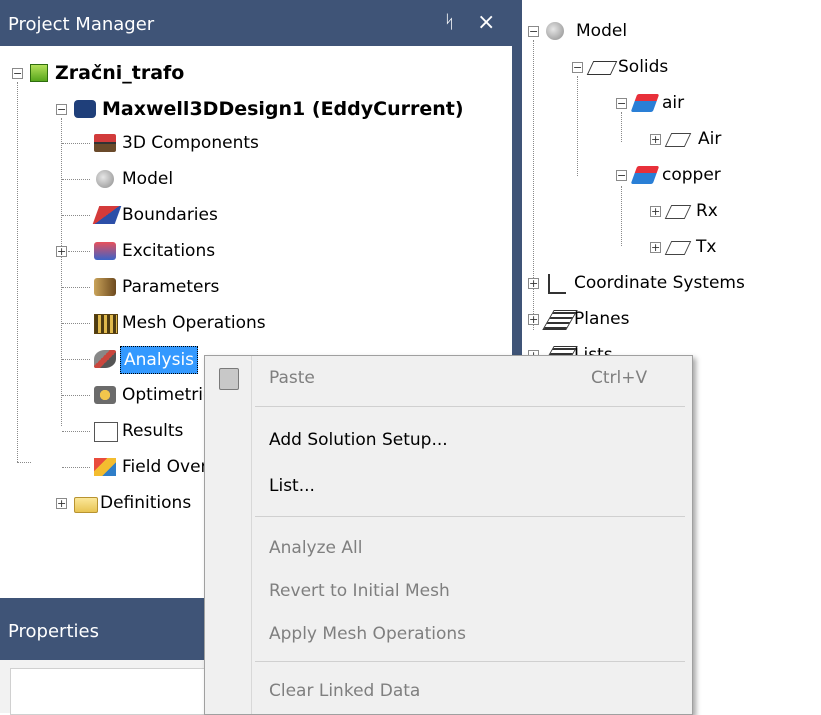 This screenshot has height=715, width=821. I want to click on 3d-components-icon, so click(105, 143).